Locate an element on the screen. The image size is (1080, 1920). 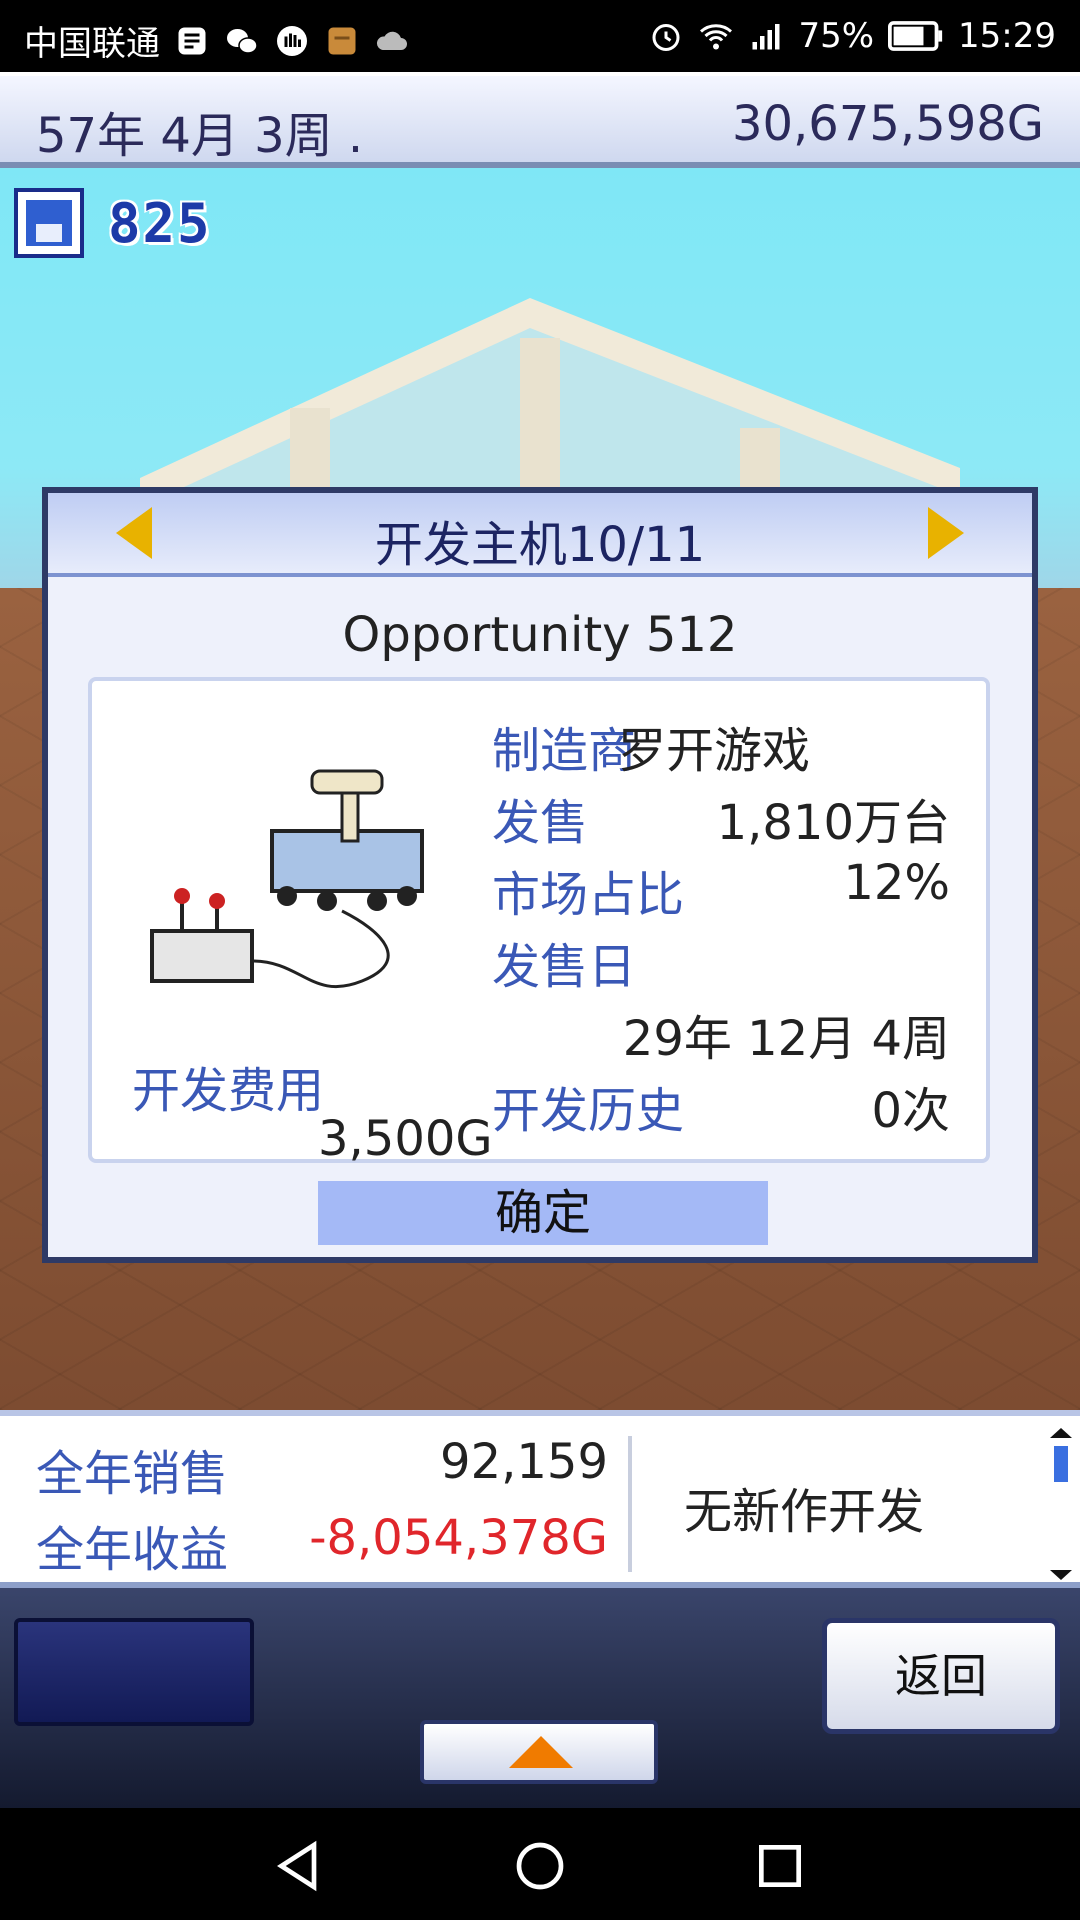
dialog-header: 开发主机10/11 is located at coordinates (540, 535).